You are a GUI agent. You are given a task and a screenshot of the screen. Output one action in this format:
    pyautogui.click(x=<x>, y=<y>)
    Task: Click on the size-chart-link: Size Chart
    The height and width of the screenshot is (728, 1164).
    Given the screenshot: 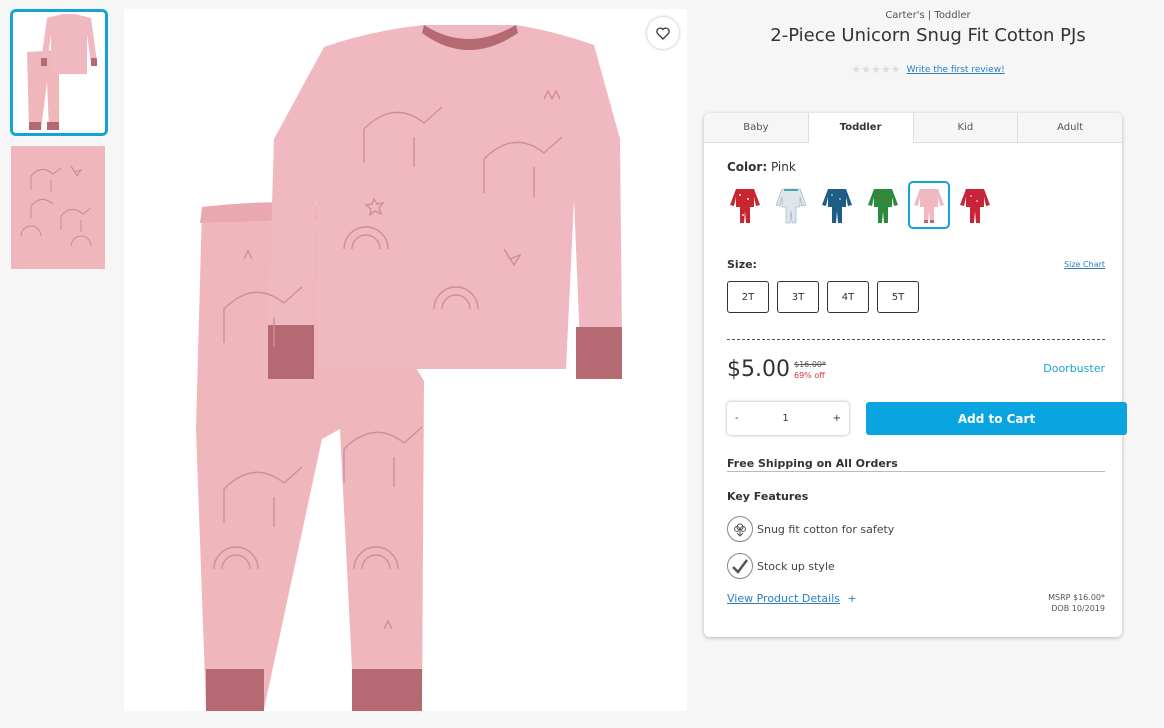 What is the action you would take?
    pyautogui.click(x=1084, y=264)
    